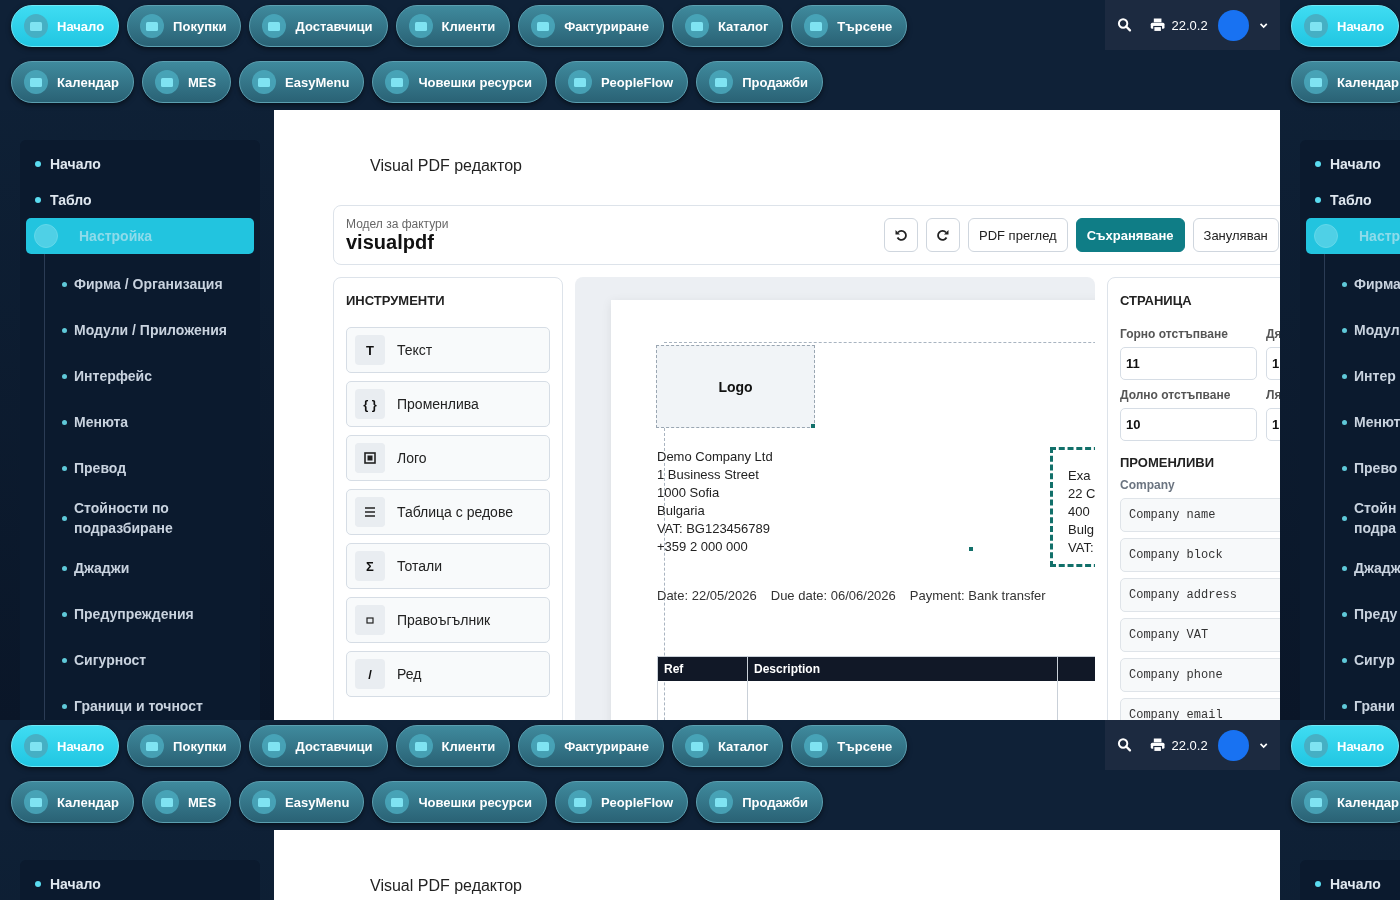 The width and height of the screenshot is (1400, 900). What do you see at coordinates (1376, 614) in the screenshot?
I see `submenu-label: Преду` at bounding box center [1376, 614].